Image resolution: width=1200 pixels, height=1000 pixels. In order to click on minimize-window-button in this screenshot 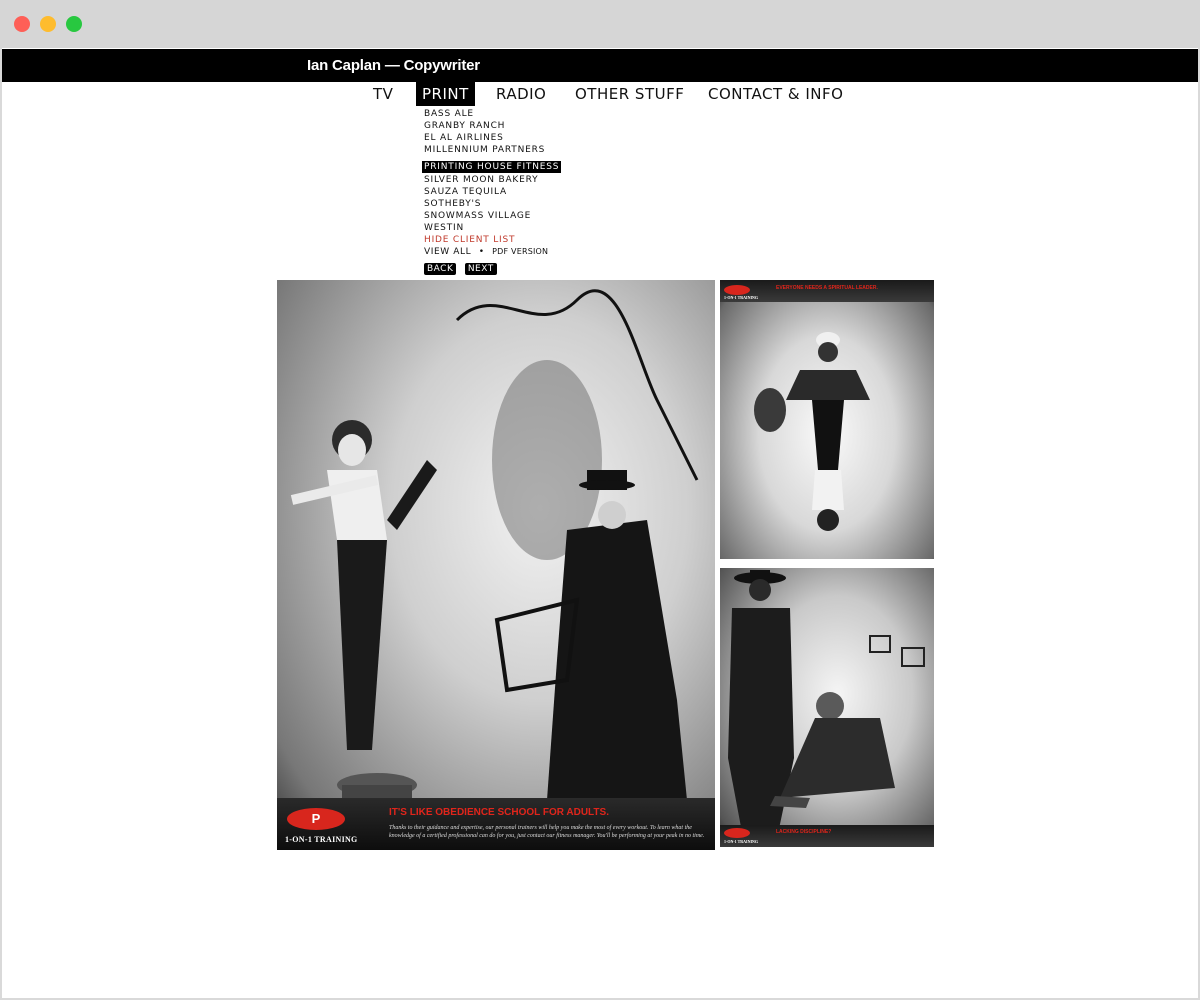, I will do `click(48, 24)`.